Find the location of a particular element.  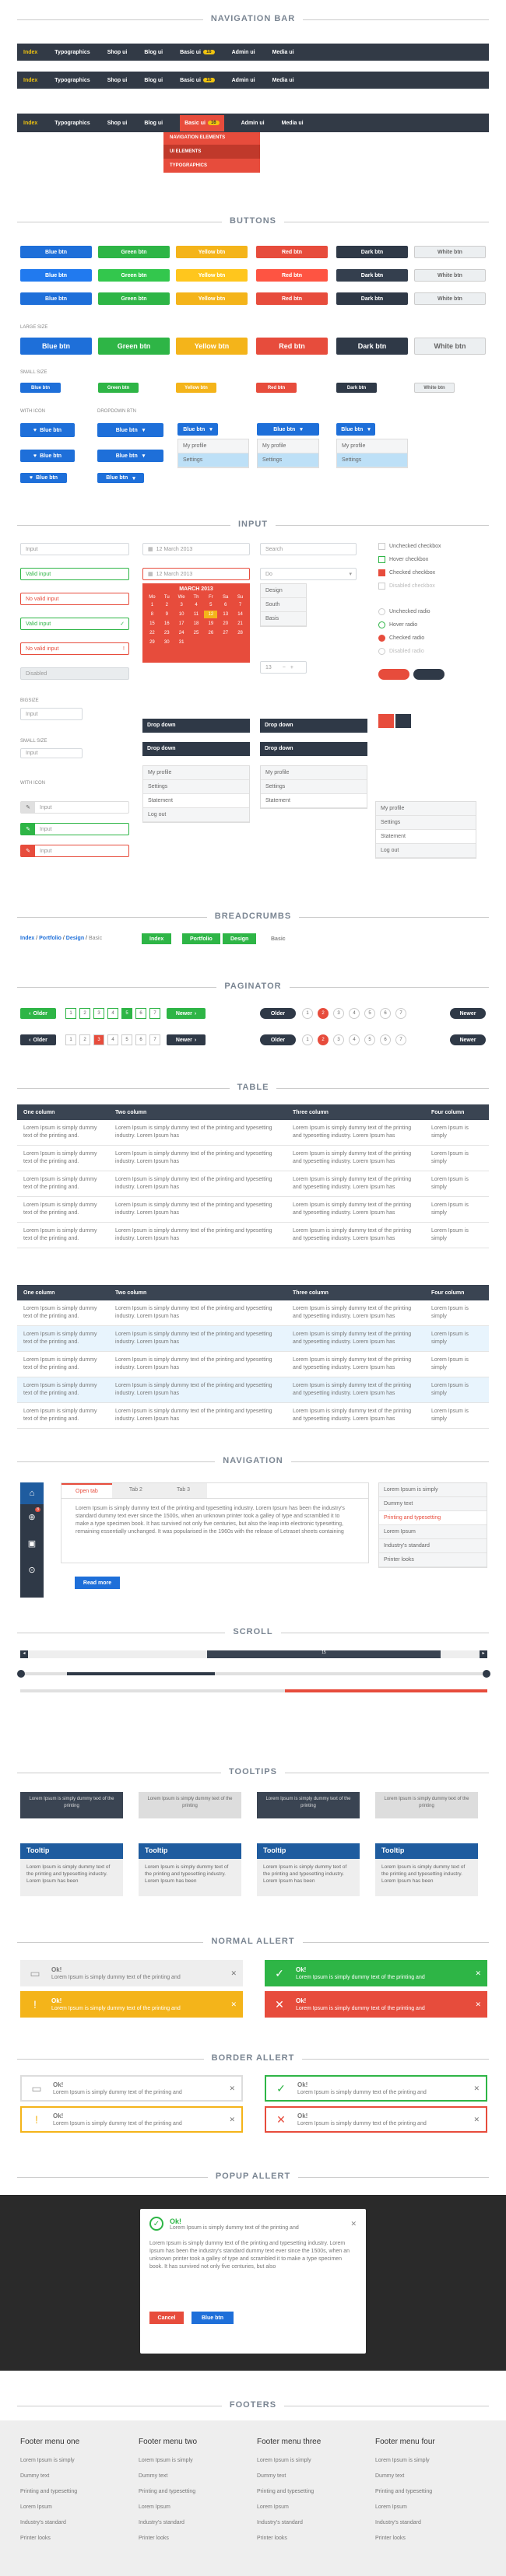

dropdown-1: Drop down is located at coordinates (196, 726).